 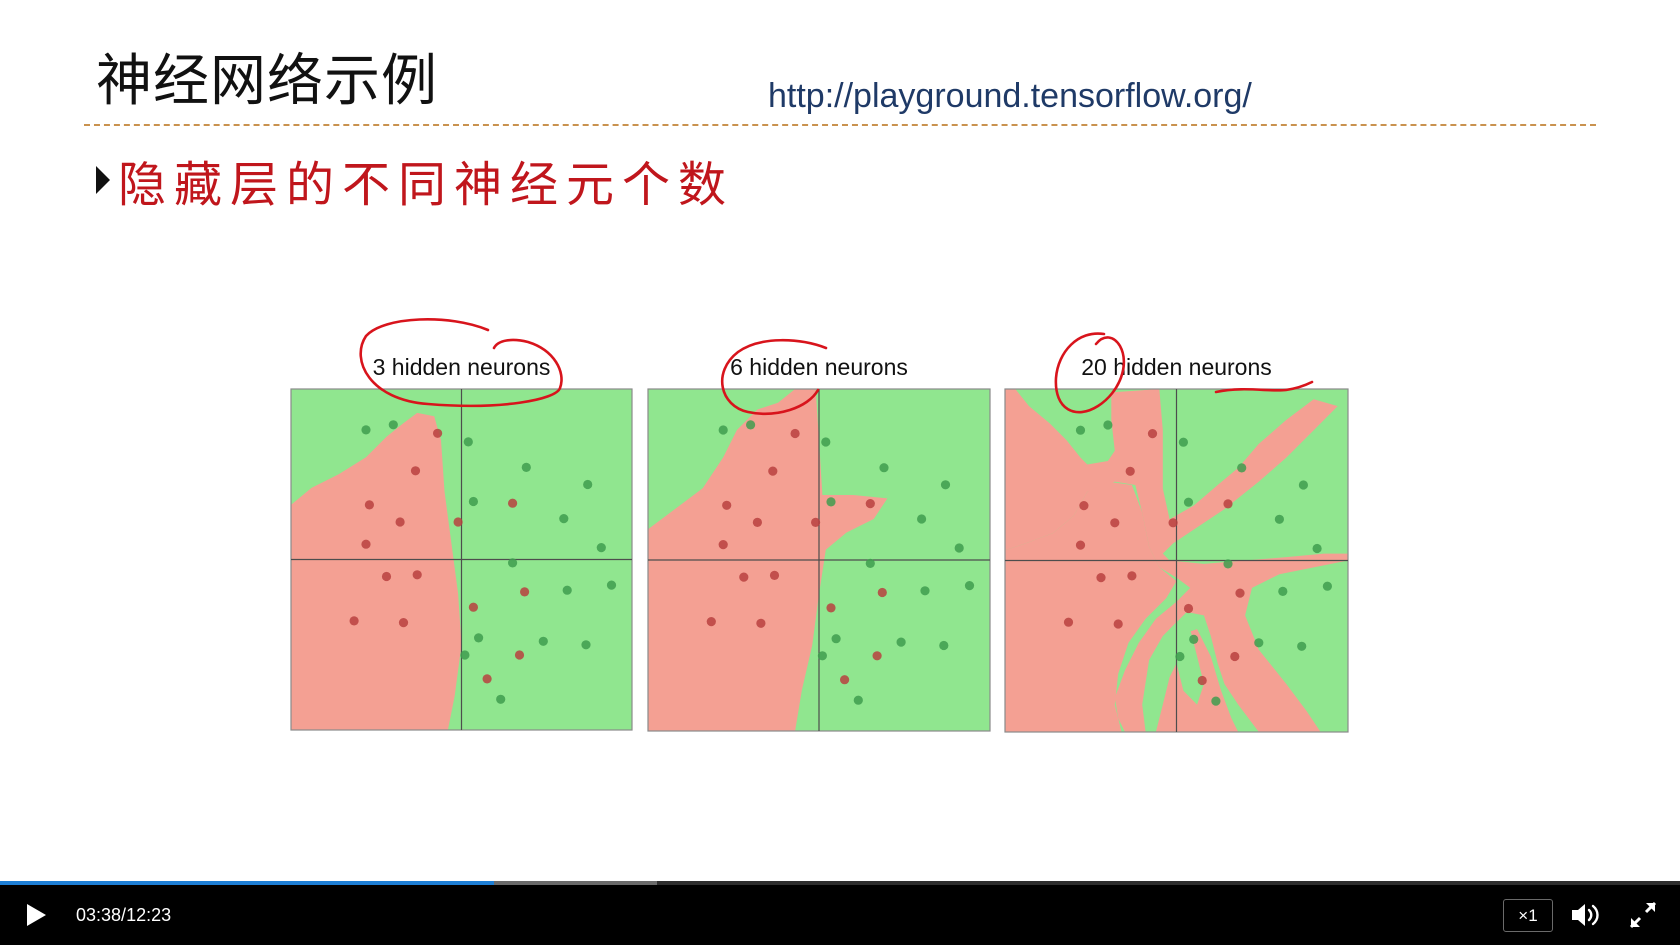 What do you see at coordinates (819, 543) in the screenshot?
I see `decision-panel: 6 hidden neurons` at bounding box center [819, 543].